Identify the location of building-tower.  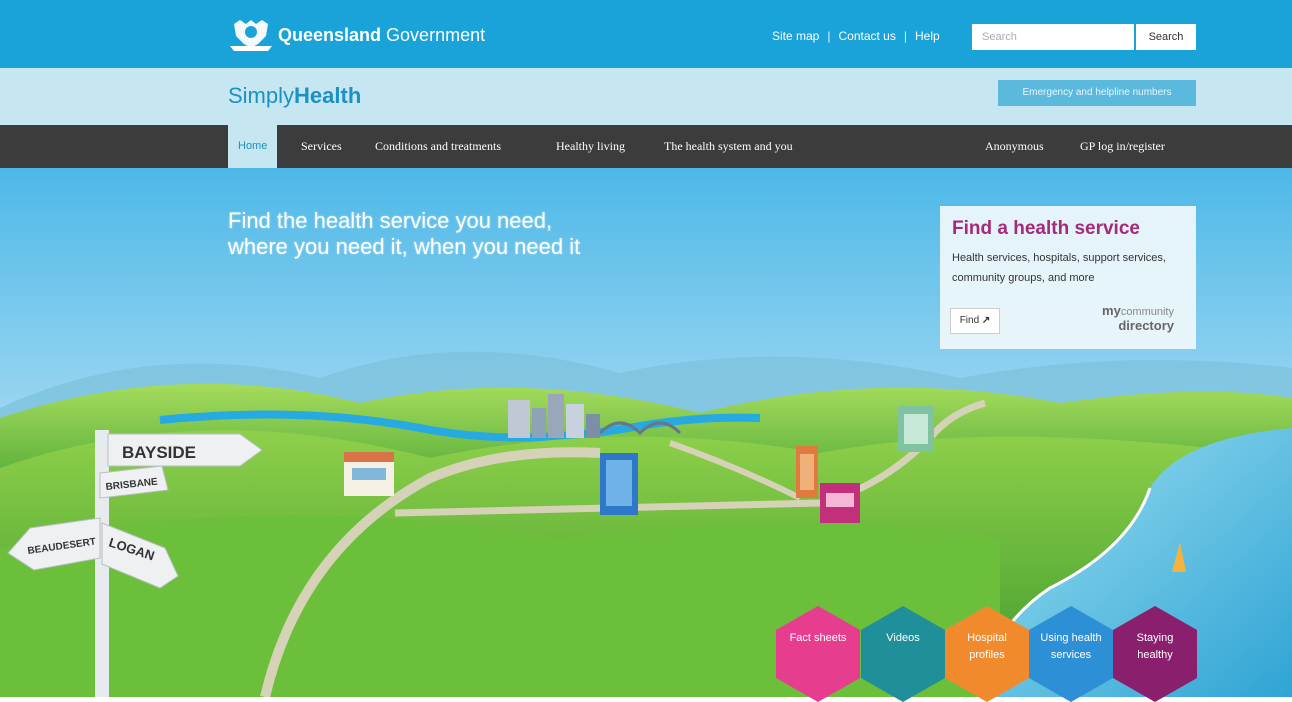
(619, 484).